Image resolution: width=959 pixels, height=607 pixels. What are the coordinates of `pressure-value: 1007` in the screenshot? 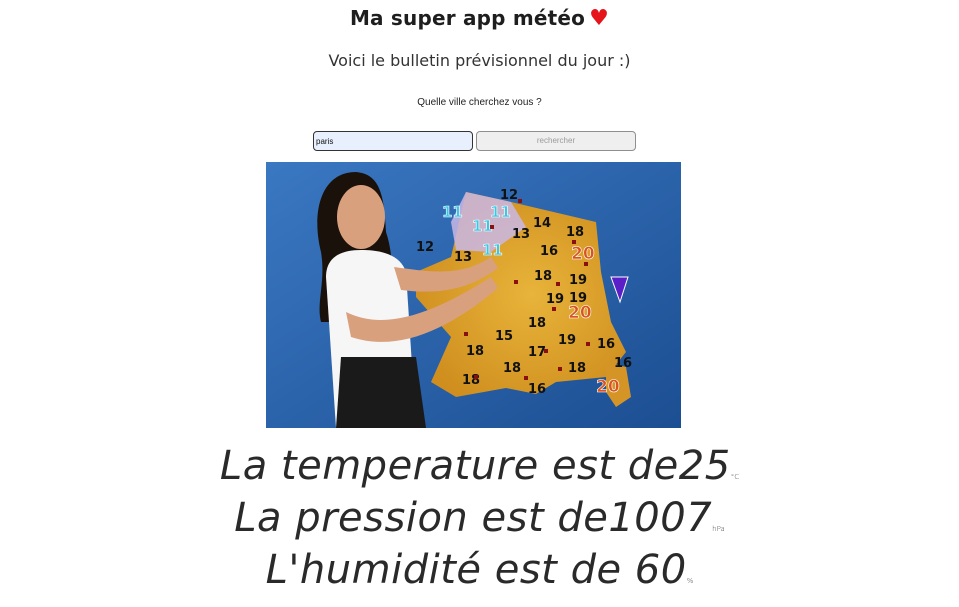 It's located at (660, 518).